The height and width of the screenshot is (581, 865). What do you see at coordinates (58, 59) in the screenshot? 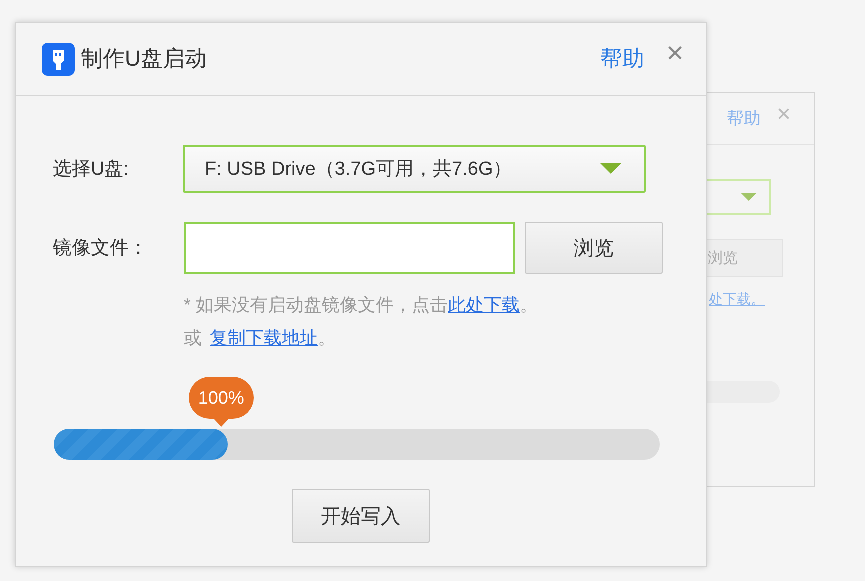
I see `usb-drive-icon` at bounding box center [58, 59].